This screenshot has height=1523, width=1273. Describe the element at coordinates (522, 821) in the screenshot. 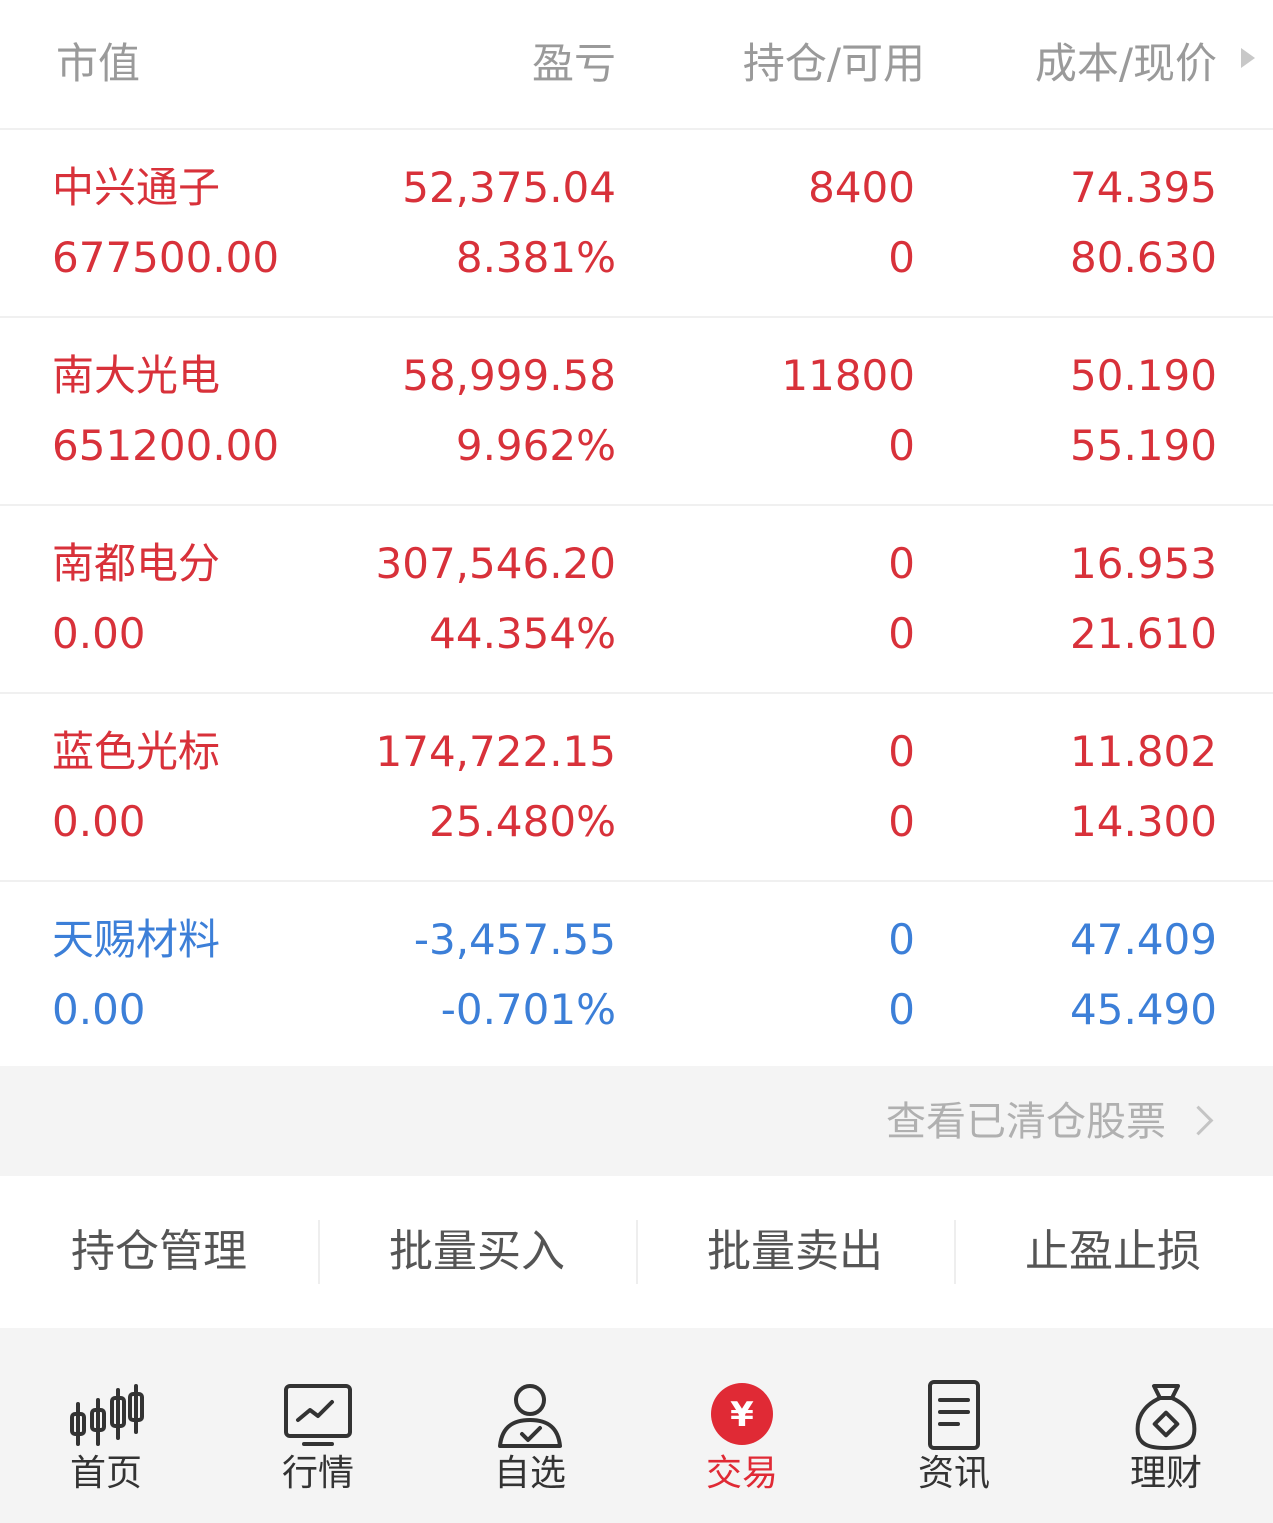

I see `profit-loss-percent: 25.480%` at that location.